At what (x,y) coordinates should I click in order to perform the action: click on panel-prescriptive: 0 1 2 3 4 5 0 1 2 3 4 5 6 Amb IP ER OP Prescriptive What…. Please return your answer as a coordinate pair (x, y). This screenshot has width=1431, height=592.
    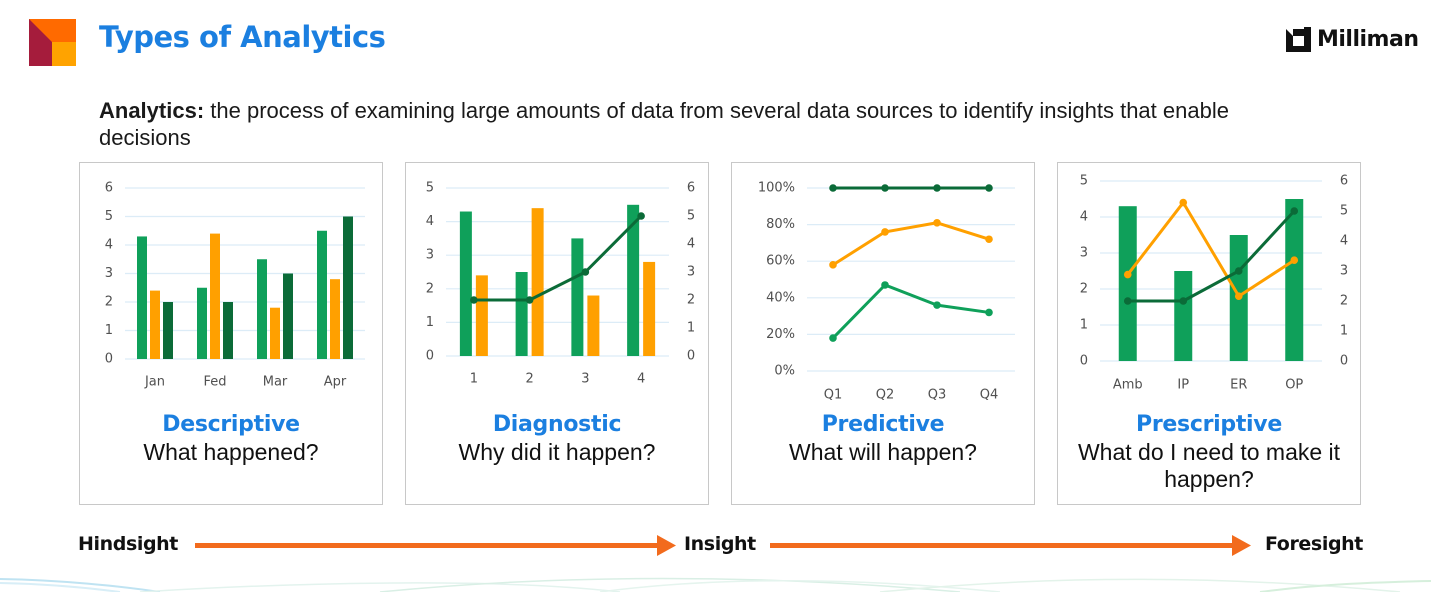
    Looking at the image, I should click on (1209, 333).